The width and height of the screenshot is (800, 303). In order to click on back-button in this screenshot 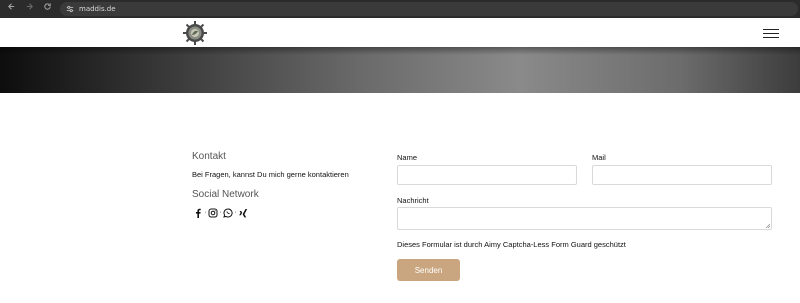, I will do `click(11, 9)`.